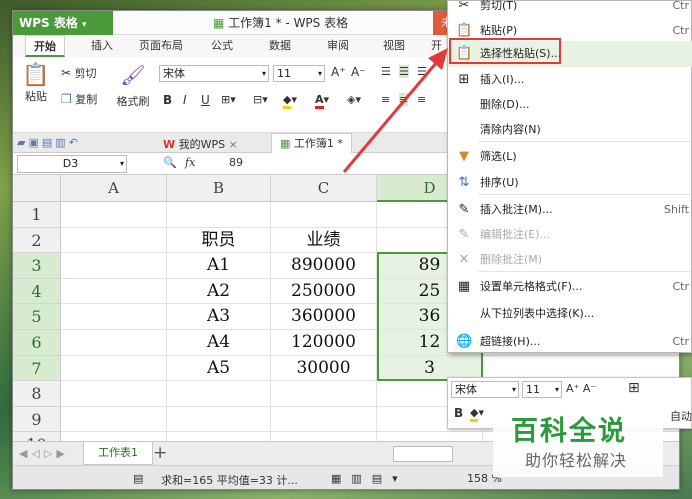 This screenshot has height=499, width=692. What do you see at coordinates (37, 317) in the screenshot?
I see `row-header: 5` at bounding box center [37, 317].